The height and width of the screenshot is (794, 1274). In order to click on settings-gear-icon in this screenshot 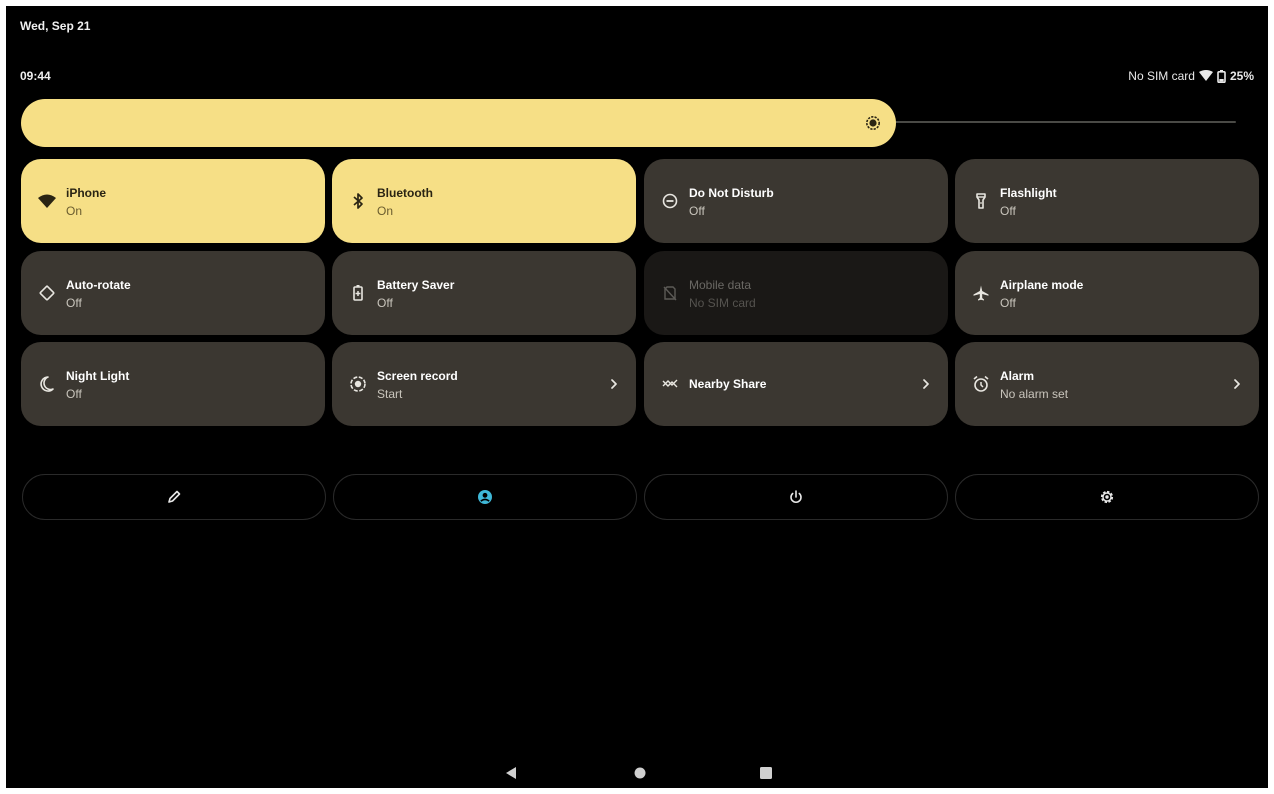, I will do `click(1107, 497)`.